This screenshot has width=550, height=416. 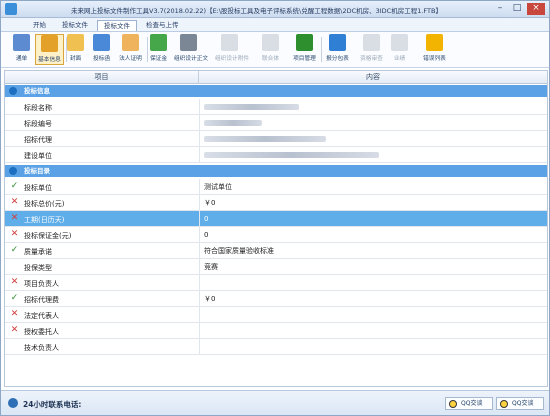 What do you see at coordinates (158, 59) in the screenshot?
I see `toolbar-button-label: 保证金` at bounding box center [158, 59].